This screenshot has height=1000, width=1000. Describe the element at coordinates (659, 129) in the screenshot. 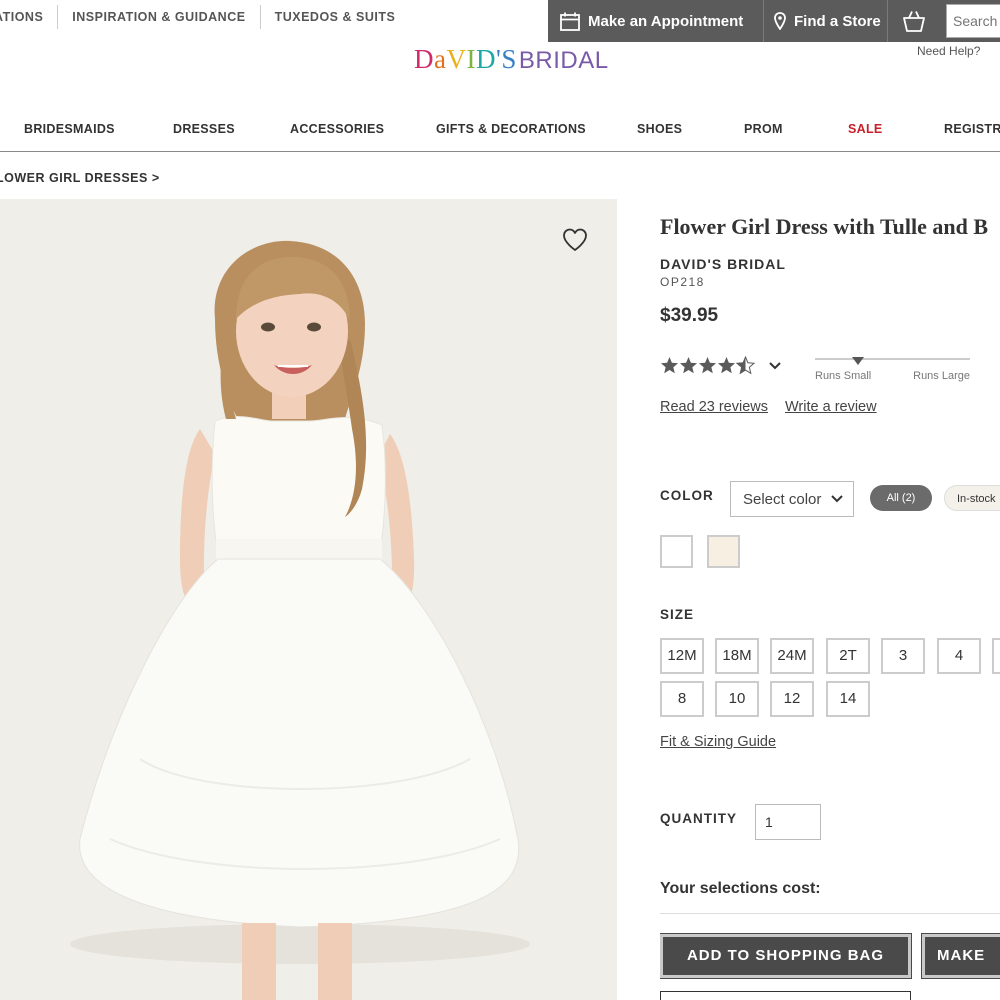

I see `nav-item-shoes: SHOES` at that location.